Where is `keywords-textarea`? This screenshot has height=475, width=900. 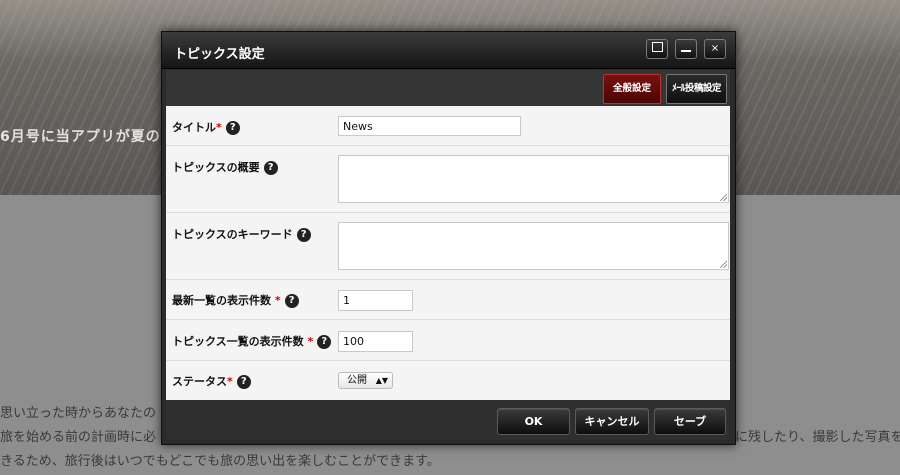 keywords-textarea is located at coordinates (533, 246).